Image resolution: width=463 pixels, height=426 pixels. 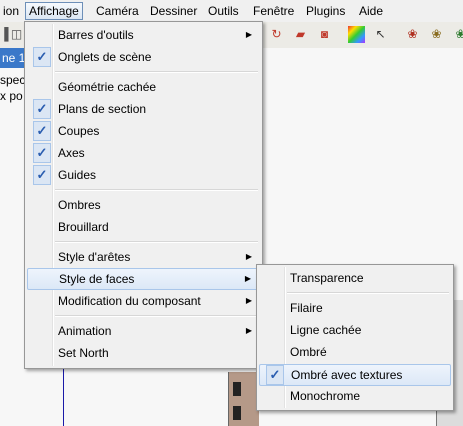 What do you see at coordinates (105, 57) in the screenshot?
I see `menu-item-label: Onglets de scène` at bounding box center [105, 57].